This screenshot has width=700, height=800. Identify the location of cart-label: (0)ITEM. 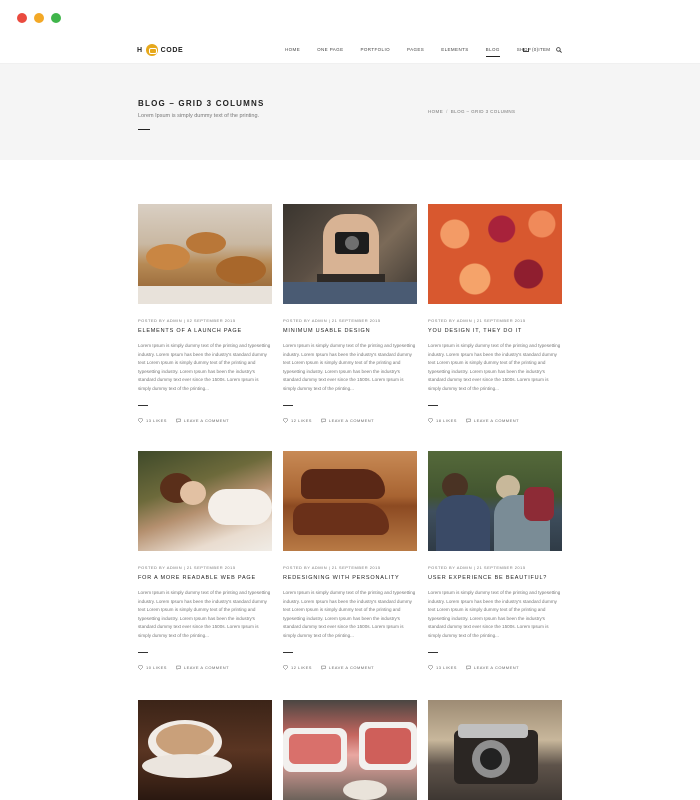
(541, 49).